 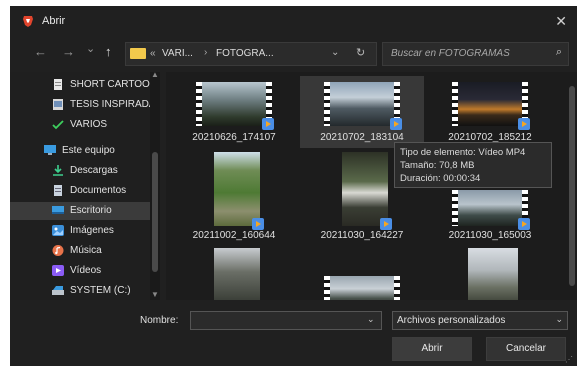 What do you see at coordinates (50, 150) in the screenshot?
I see `monitor-icon` at bounding box center [50, 150].